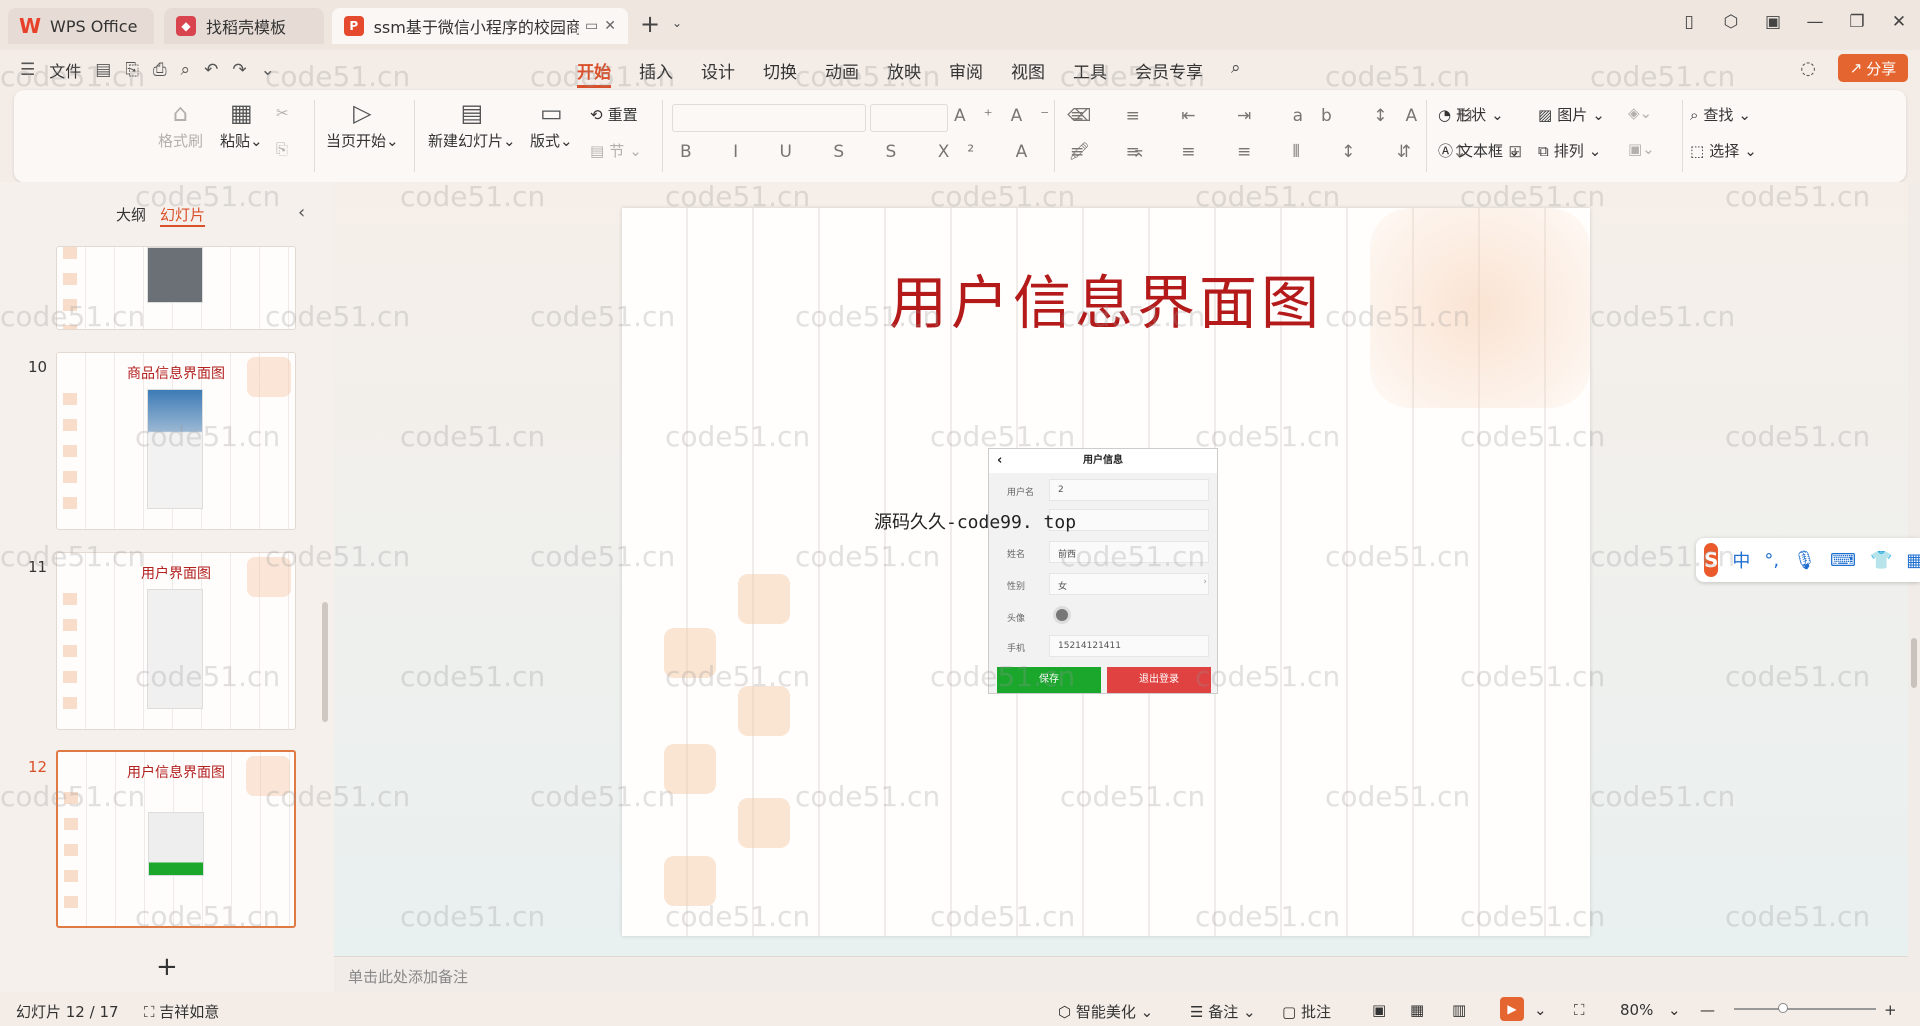 This screenshot has height=1026, width=1920. What do you see at coordinates (1236, 73) in the screenshot?
I see `search-icon: ⌕` at bounding box center [1236, 73].